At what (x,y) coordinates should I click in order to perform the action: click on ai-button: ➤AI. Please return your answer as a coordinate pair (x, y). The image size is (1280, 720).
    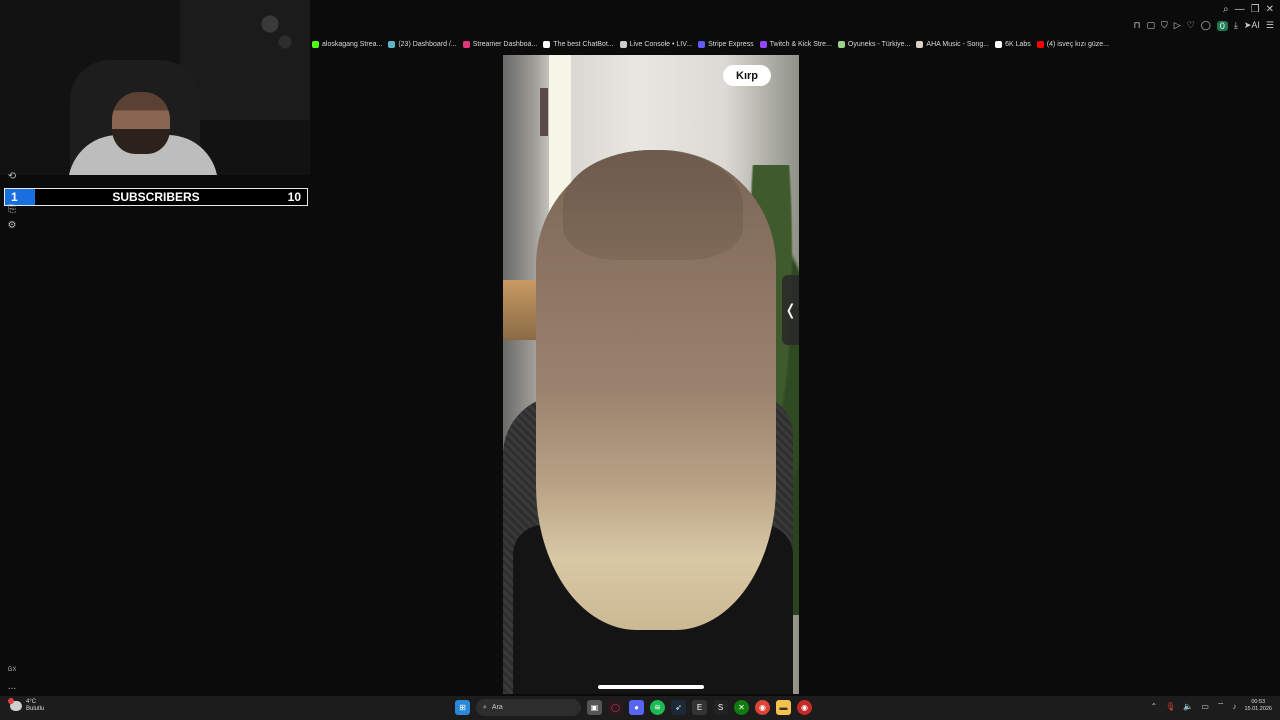
    Looking at the image, I should click on (1252, 25).